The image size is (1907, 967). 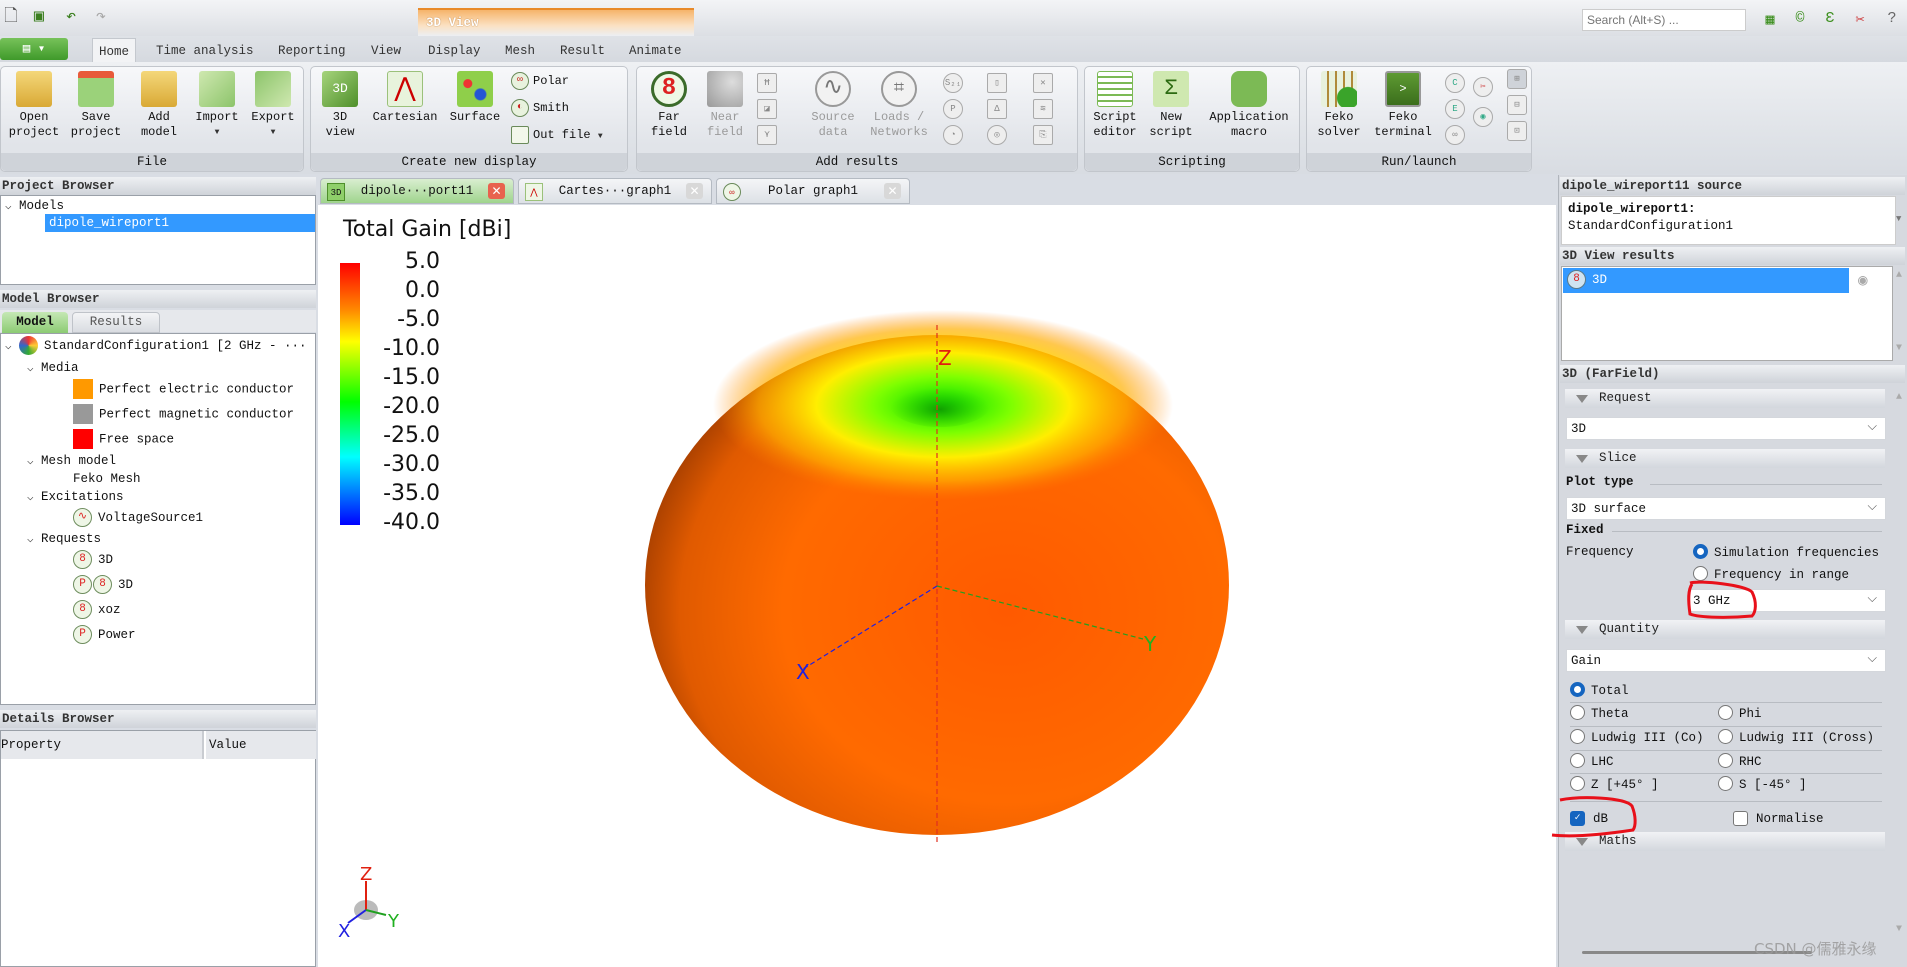 I want to click on tree-item-selected-model: dipole_wireport1, so click(x=180, y=223).